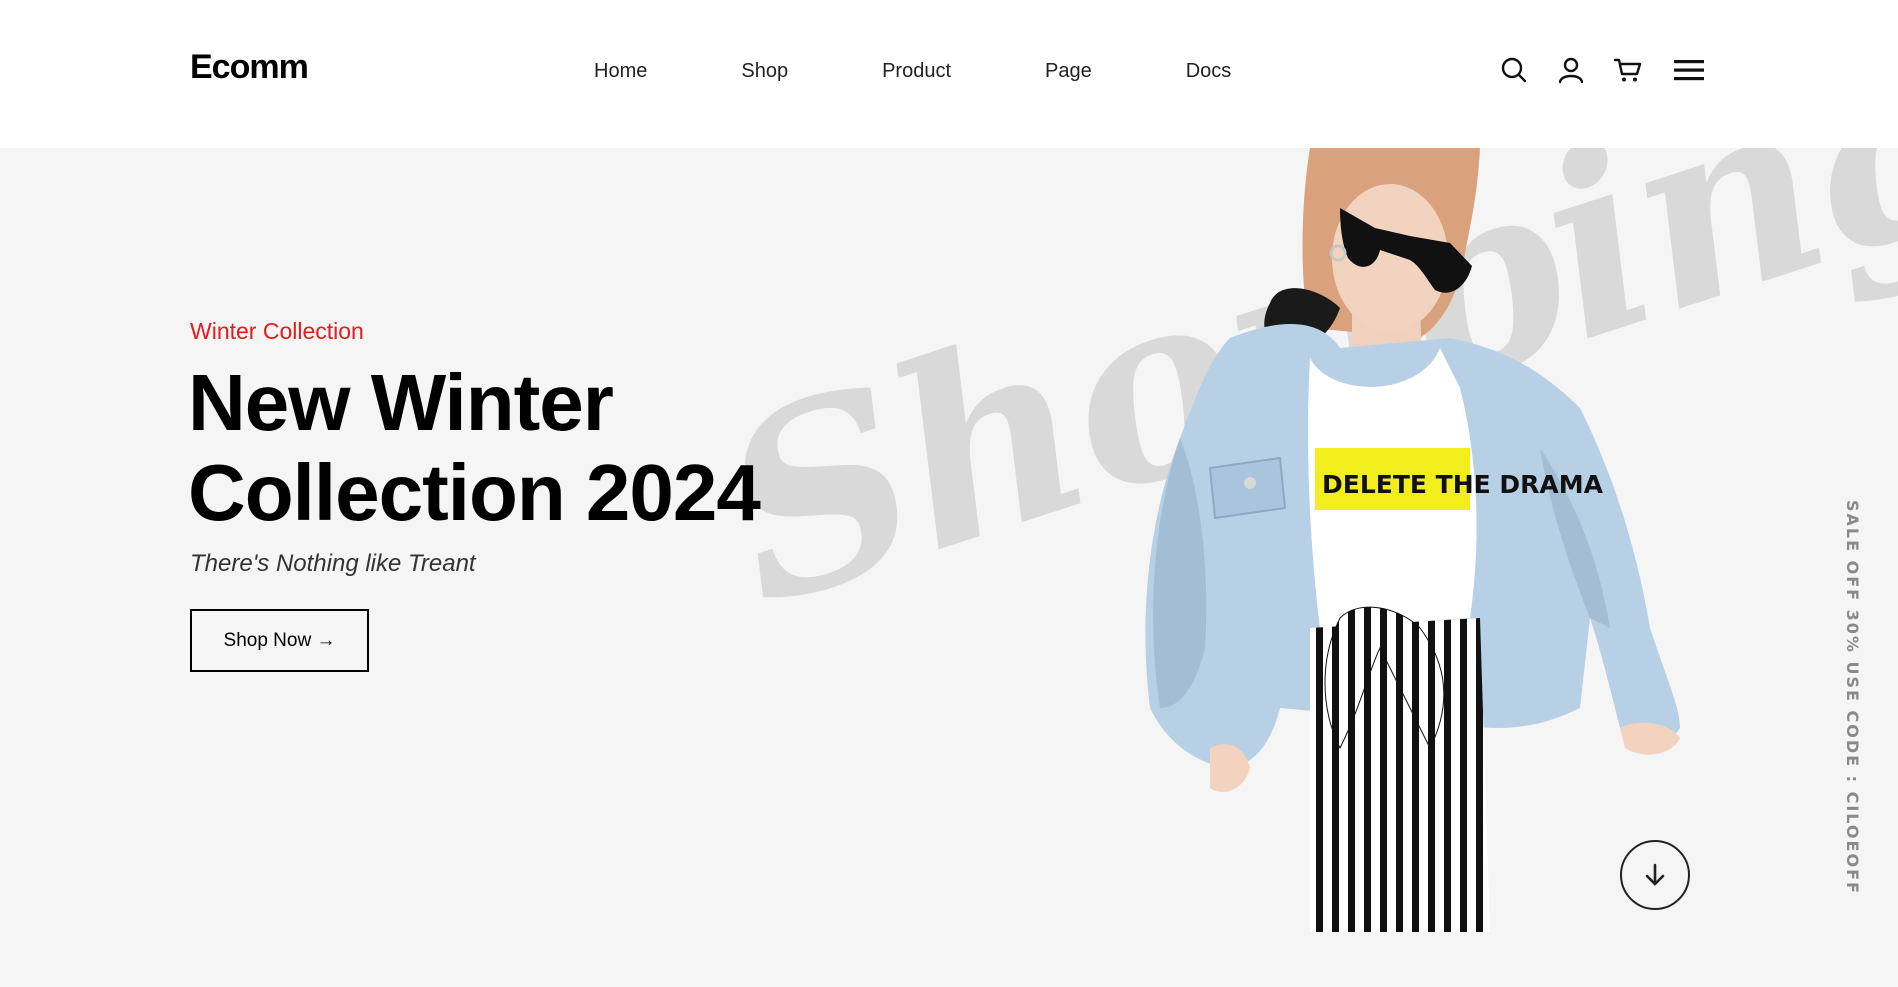  I want to click on main-nav: Home Shop Product Page Docs, so click(912, 71).